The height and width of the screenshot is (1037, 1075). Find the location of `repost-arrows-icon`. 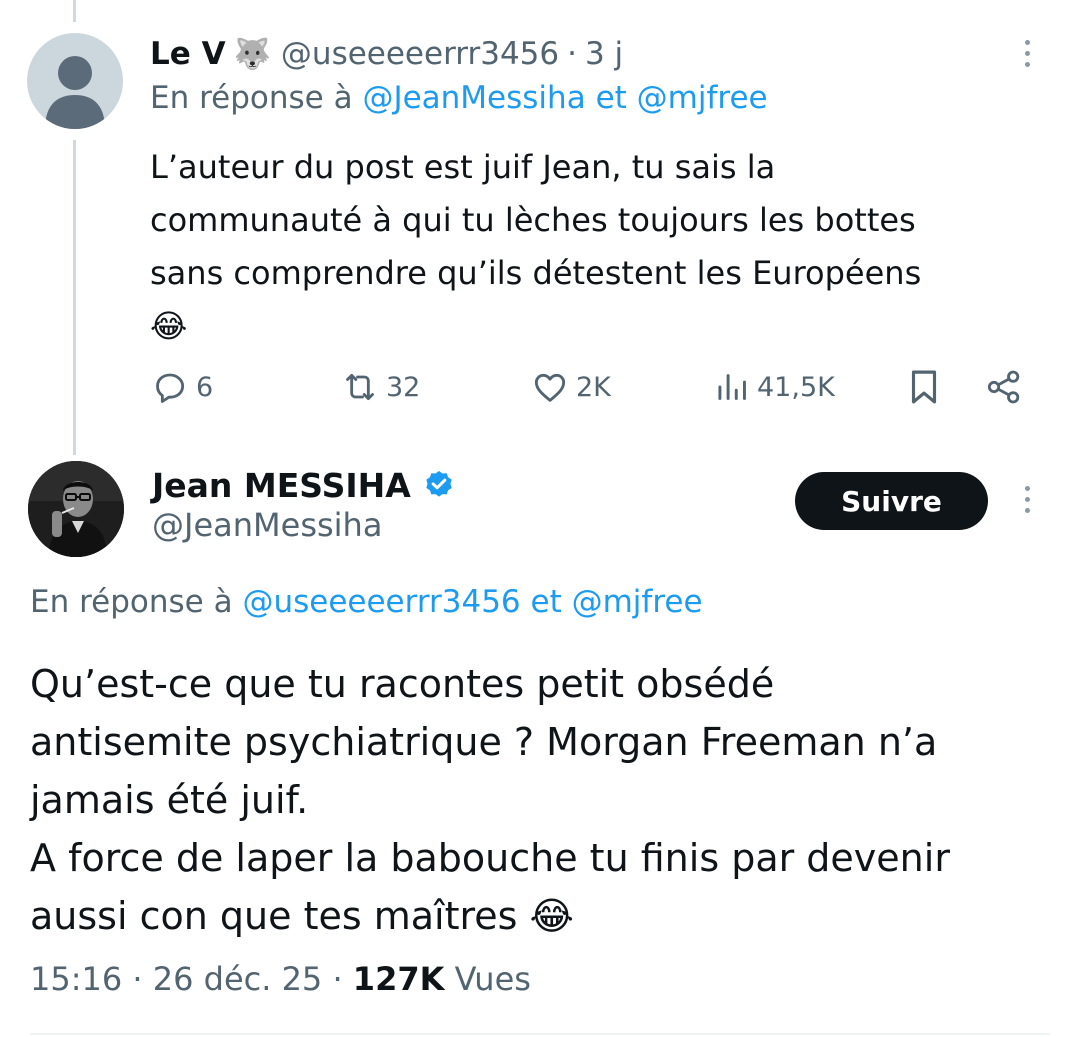

repost-arrows-icon is located at coordinates (360, 387).